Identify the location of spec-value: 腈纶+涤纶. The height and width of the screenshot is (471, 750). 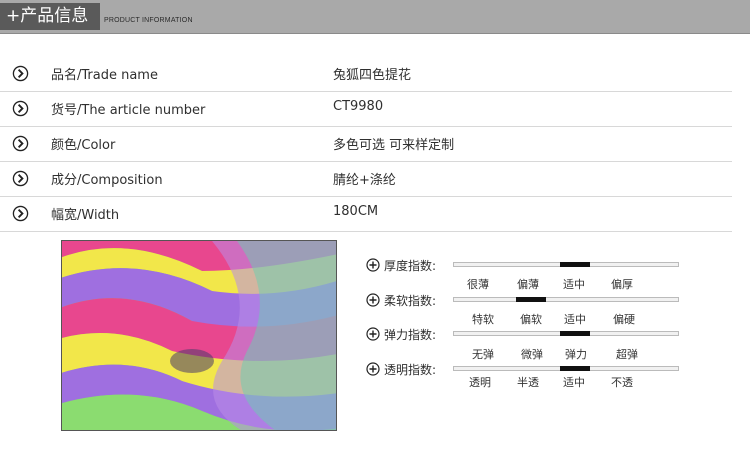
(364, 180).